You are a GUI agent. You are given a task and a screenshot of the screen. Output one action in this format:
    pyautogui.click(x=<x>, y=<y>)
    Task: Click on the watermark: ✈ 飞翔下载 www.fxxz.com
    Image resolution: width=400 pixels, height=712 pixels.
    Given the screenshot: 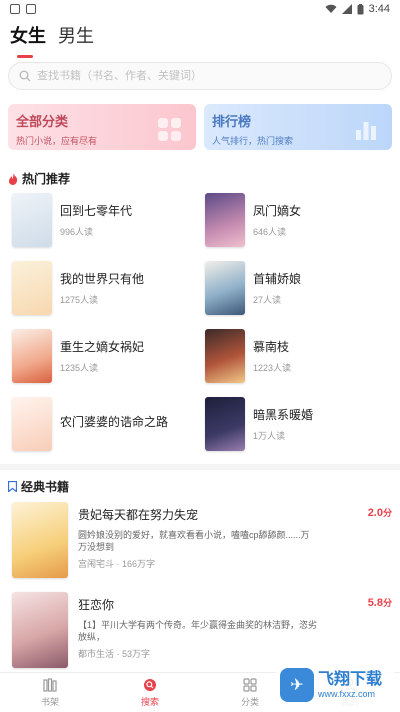 What is the action you would take?
    pyautogui.click(x=335, y=685)
    